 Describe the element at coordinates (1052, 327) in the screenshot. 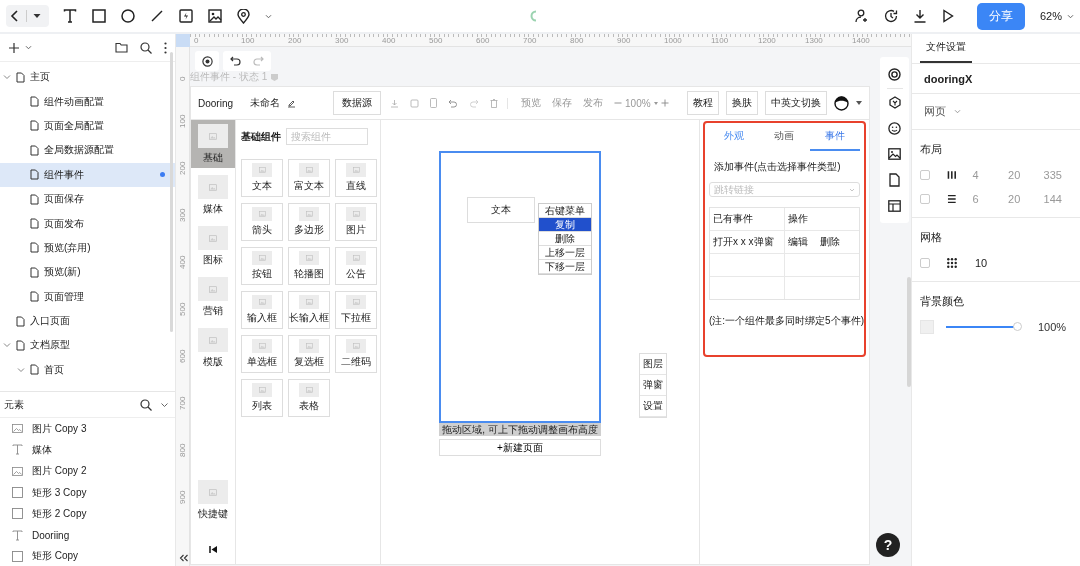

I see `opacity-value: 100%` at that location.